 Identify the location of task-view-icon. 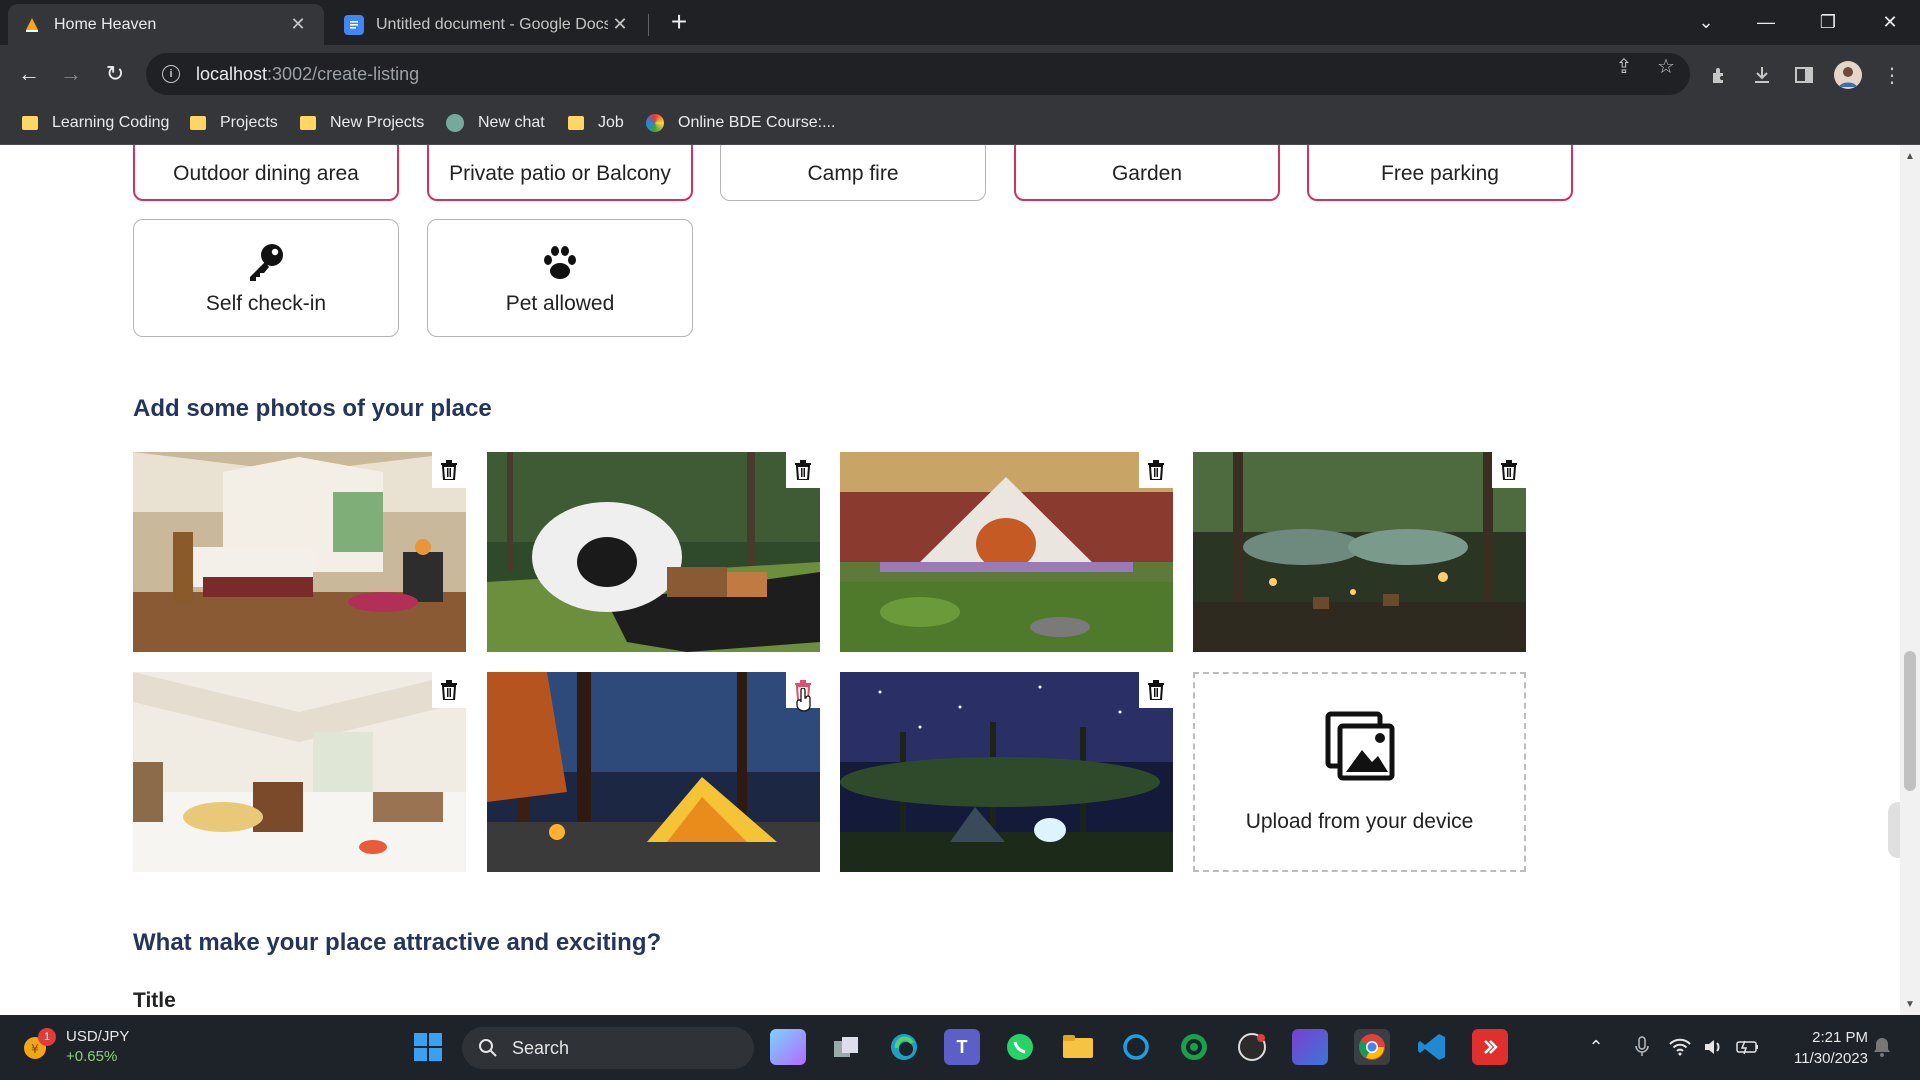
(846, 1047).